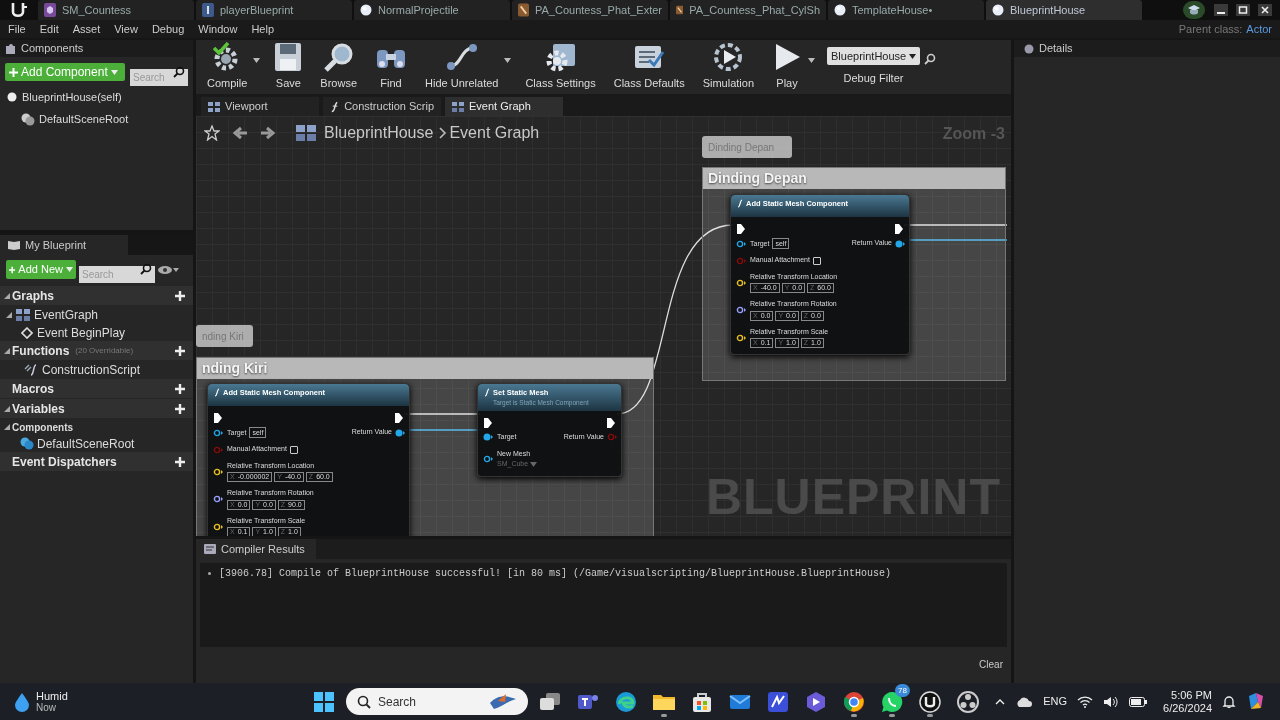 This screenshot has width=1280, height=720. What do you see at coordinates (1265, 10) in the screenshot?
I see `close-icon` at bounding box center [1265, 10].